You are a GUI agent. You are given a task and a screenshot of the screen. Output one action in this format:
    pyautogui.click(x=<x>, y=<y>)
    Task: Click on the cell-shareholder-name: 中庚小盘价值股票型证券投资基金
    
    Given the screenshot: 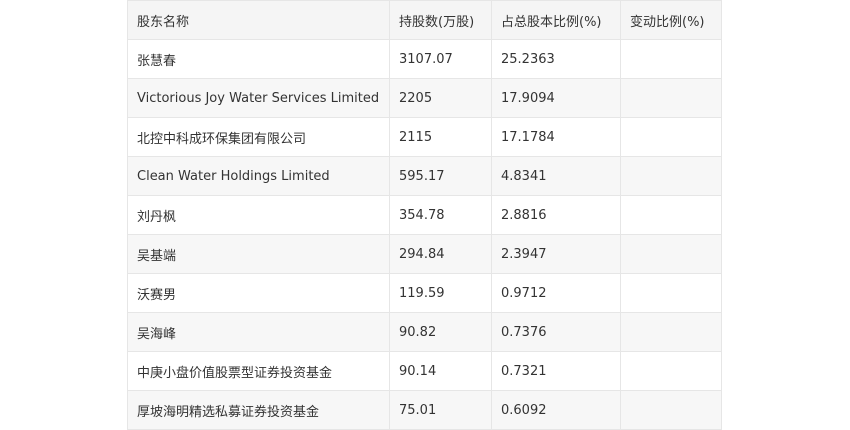 What is the action you would take?
    pyautogui.click(x=258, y=371)
    